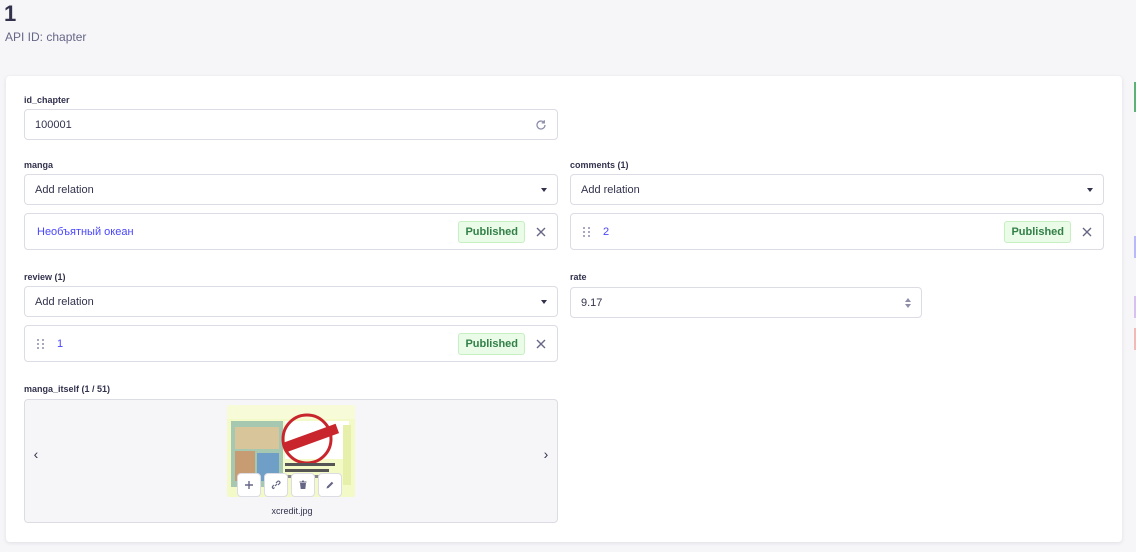  I want to click on plus-icon, so click(249, 485).